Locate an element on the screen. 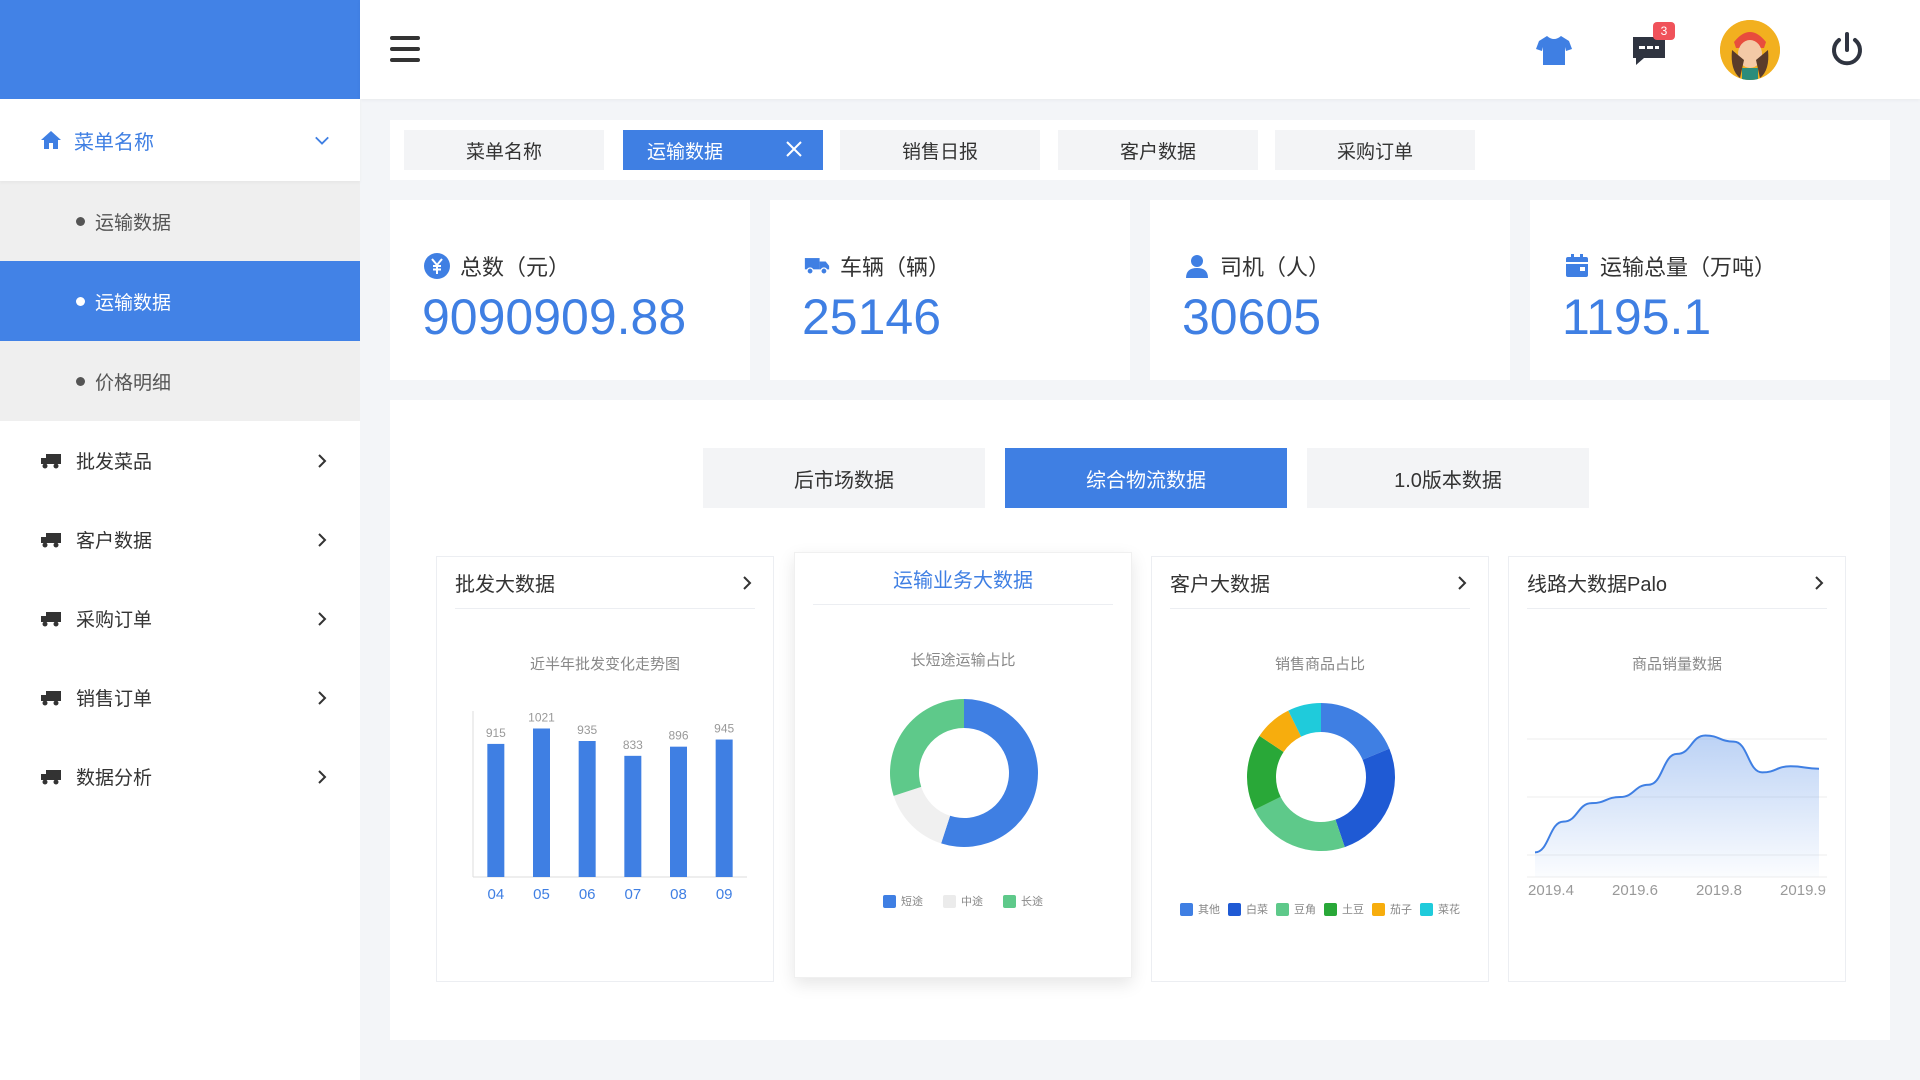 This screenshot has width=1920, height=1080. stat-card-total: 总数（元） 9090909.88 is located at coordinates (570, 290).